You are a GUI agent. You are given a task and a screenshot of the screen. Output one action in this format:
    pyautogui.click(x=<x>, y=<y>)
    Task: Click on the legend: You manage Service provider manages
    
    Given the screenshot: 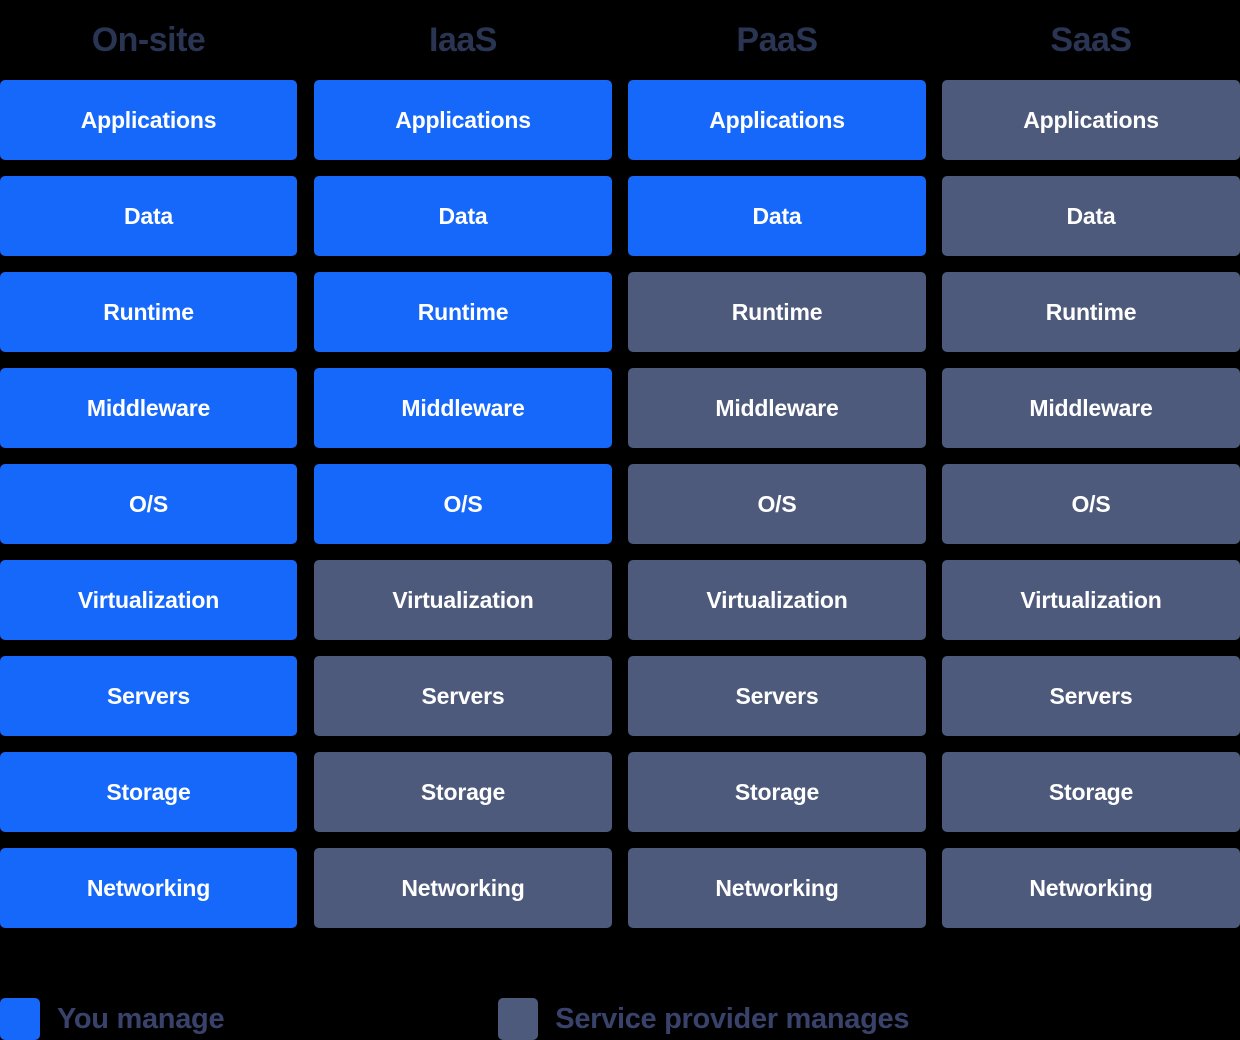 What is the action you would take?
    pyautogui.click(x=620, y=1019)
    